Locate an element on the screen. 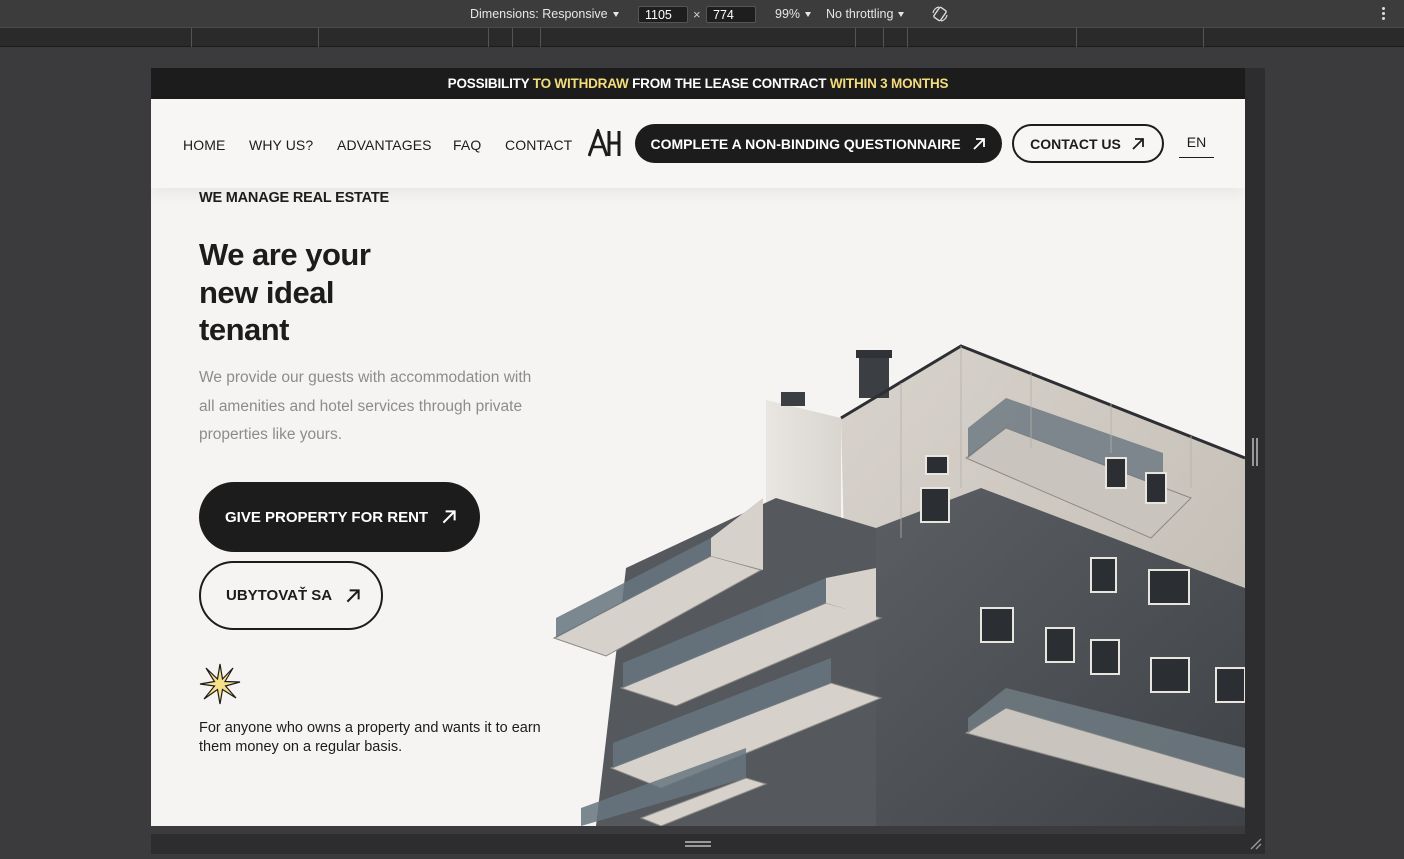 The width and height of the screenshot is (1404, 859). dimensions-label: Dimensions: Responsive is located at coordinates (539, 14).